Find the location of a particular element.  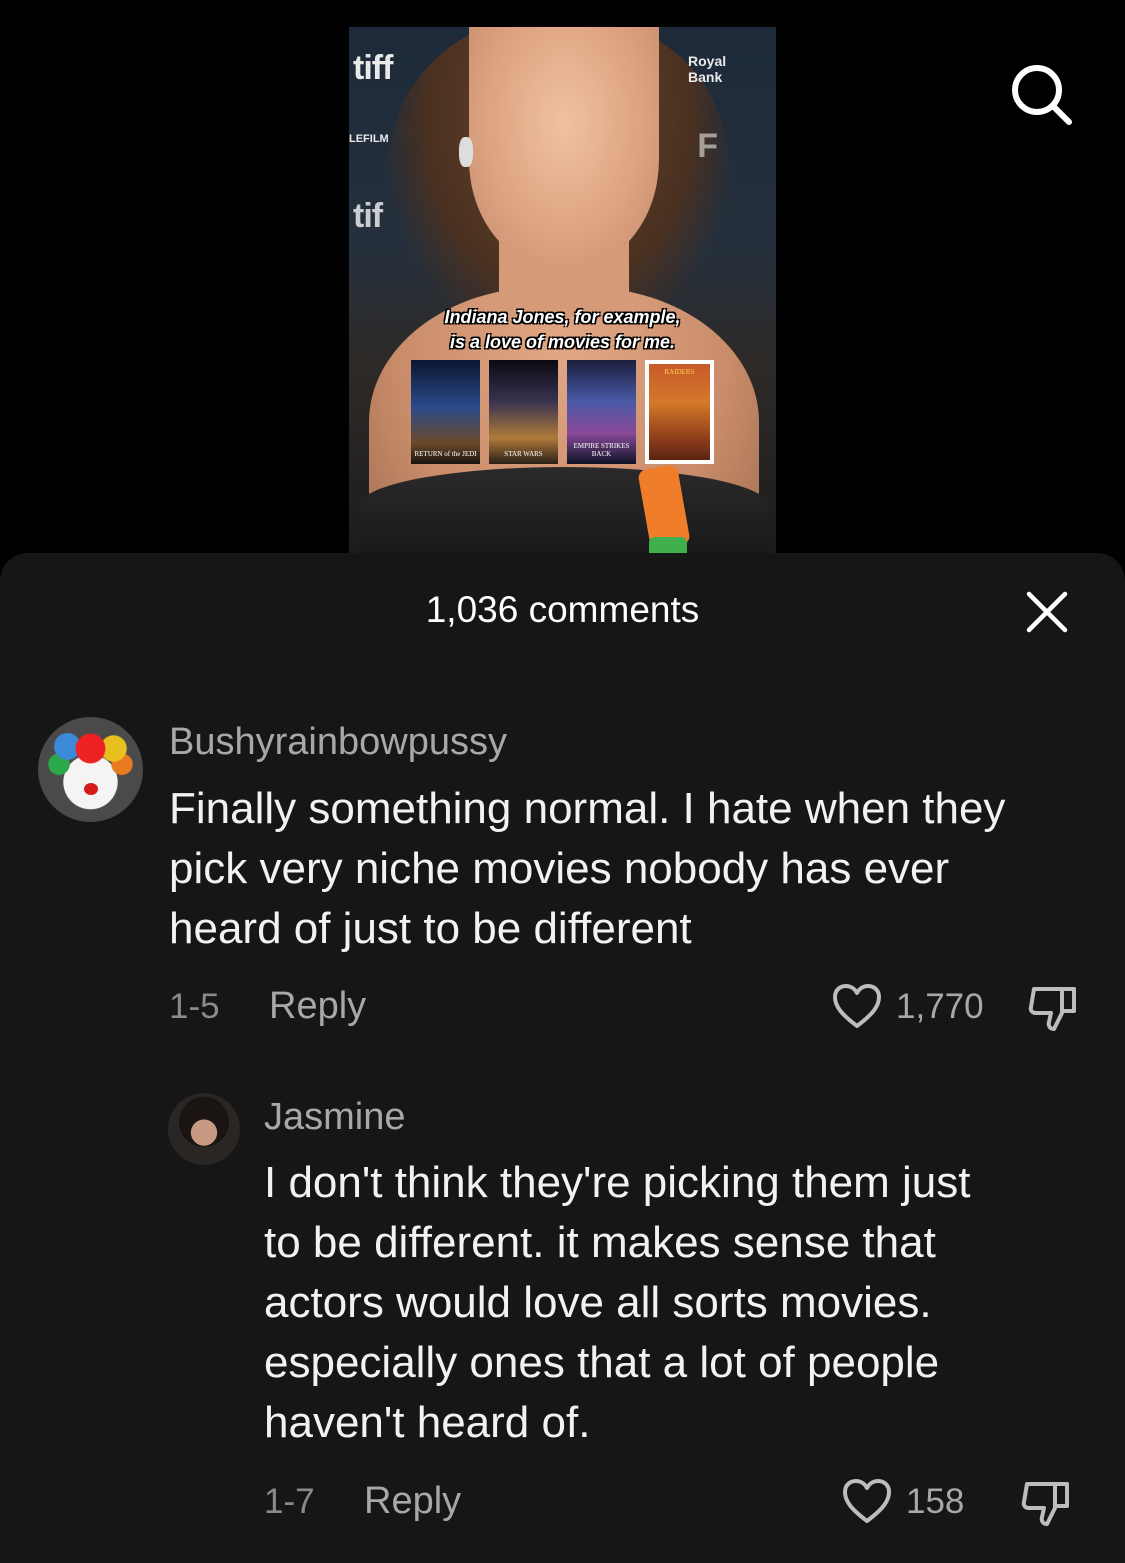

avatar-clown-nose is located at coordinates (91, 789).